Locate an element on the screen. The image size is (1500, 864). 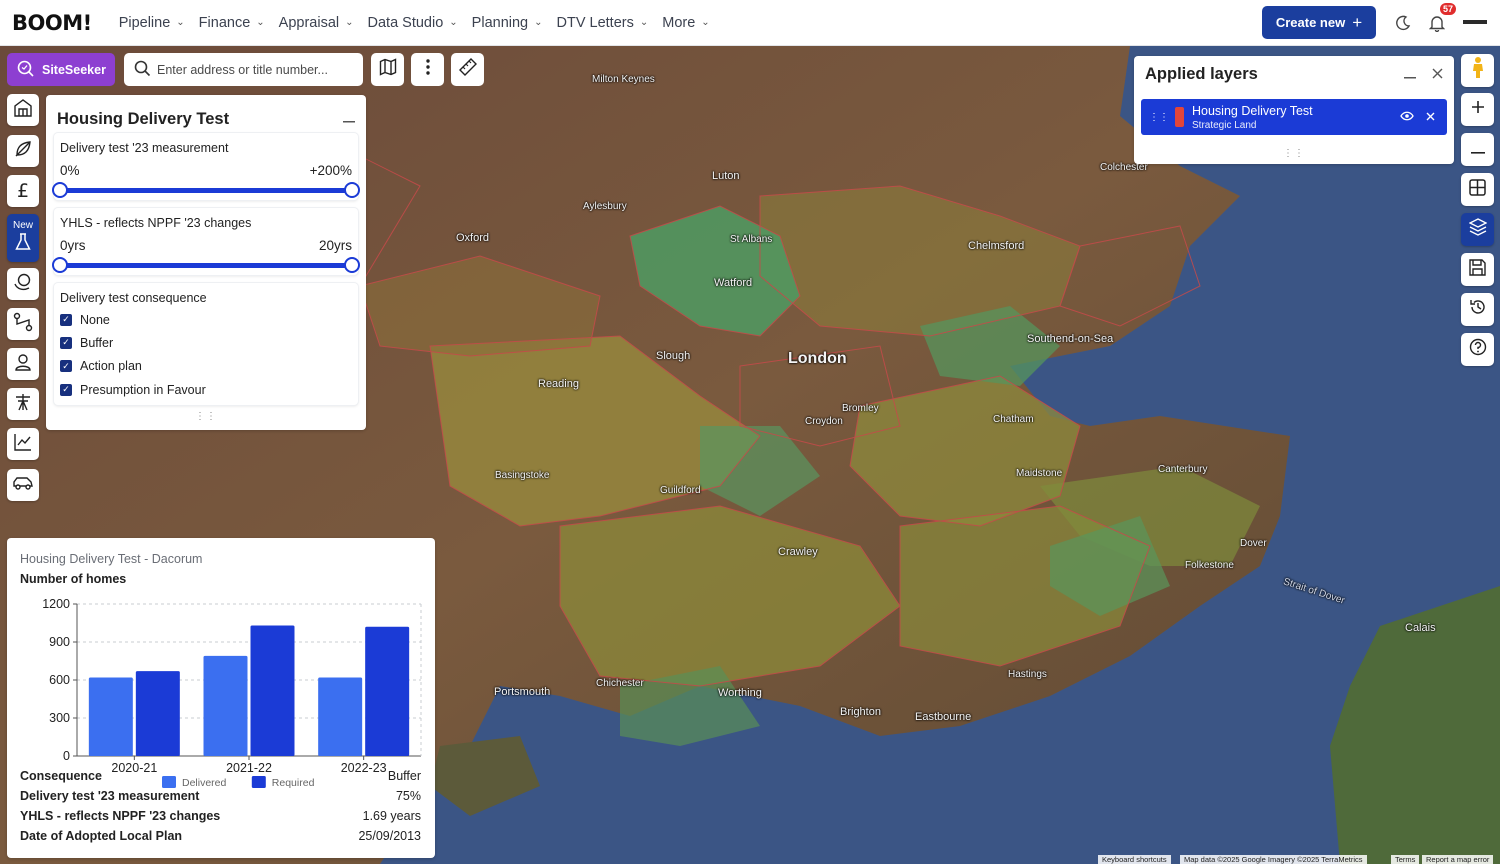
layer-item: ⋮⋮ Housing Delivery Test Strategic Land is located at coordinates (1294, 117).